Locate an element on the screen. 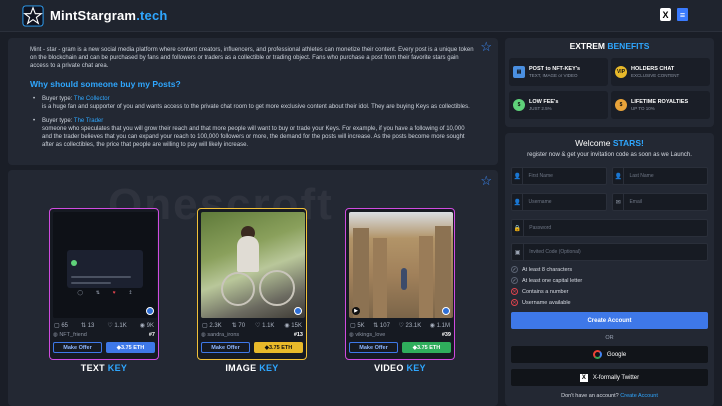 The width and height of the screenshot is (722, 406). username-field: 👤 is located at coordinates (559, 202).